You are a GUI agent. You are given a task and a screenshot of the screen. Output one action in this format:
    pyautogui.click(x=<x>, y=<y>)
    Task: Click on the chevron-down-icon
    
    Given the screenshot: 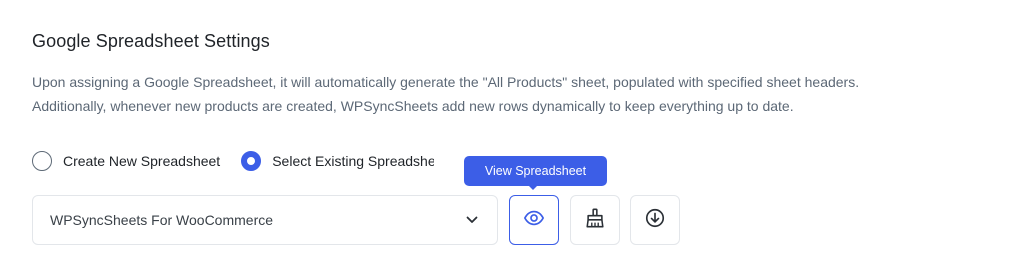 What is the action you would take?
    pyautogui.click(x=472, y=220)
    